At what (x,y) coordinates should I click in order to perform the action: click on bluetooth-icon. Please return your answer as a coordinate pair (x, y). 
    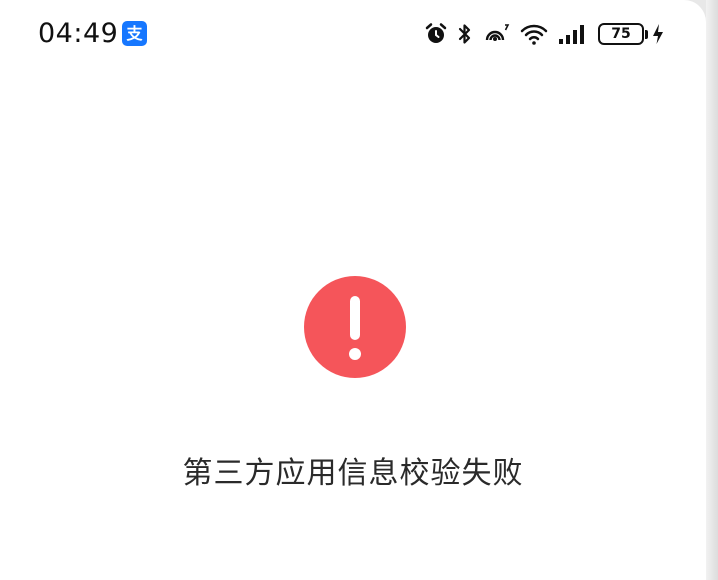
    Looking at the image, I should click on (465, 34).